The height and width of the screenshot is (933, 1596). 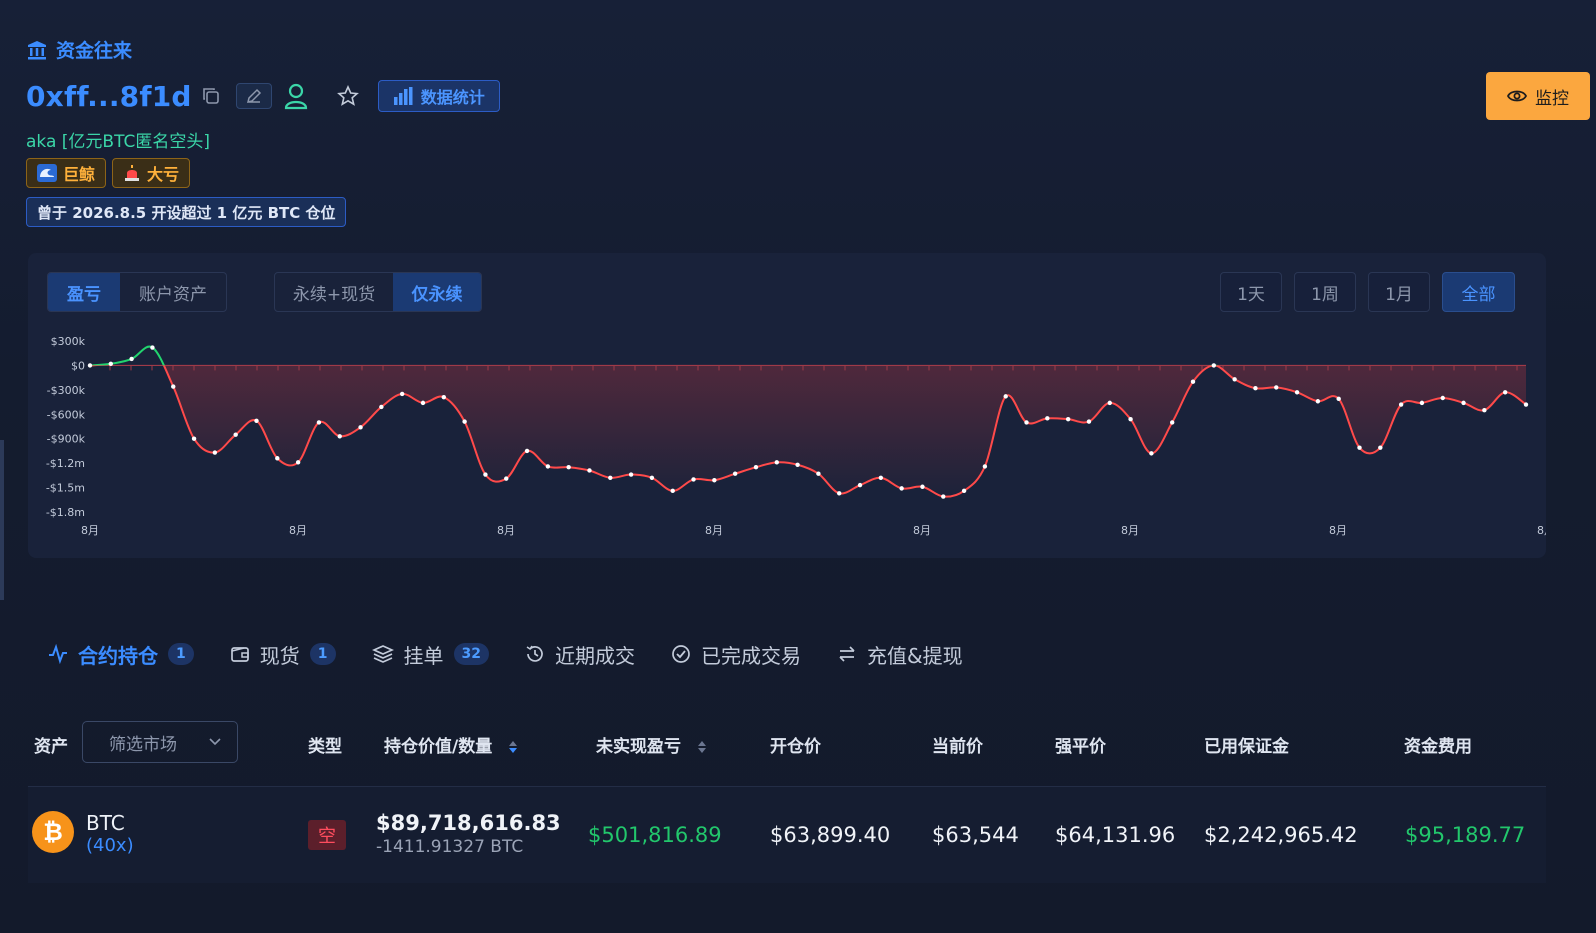 I want to click on tab-count: 32, so click(x=471, y=654).